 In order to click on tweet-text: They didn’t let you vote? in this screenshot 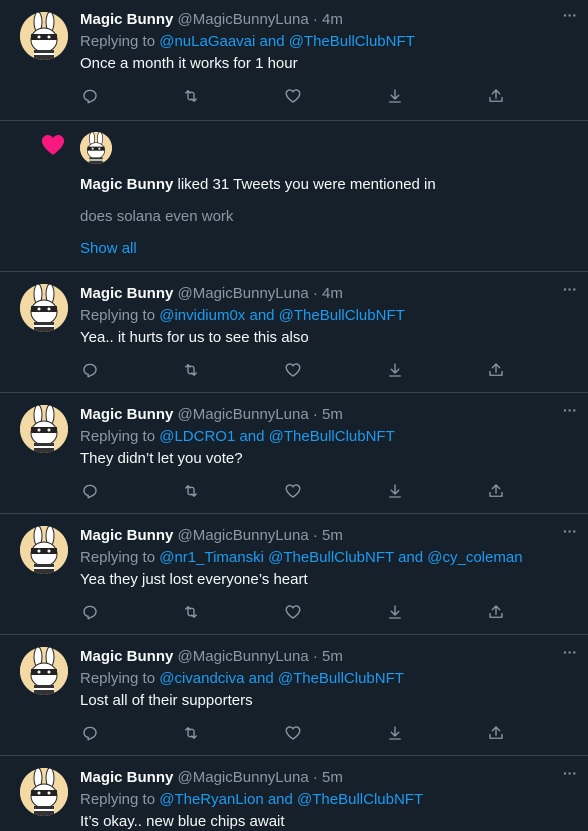, I will do `click(161, 458)`.